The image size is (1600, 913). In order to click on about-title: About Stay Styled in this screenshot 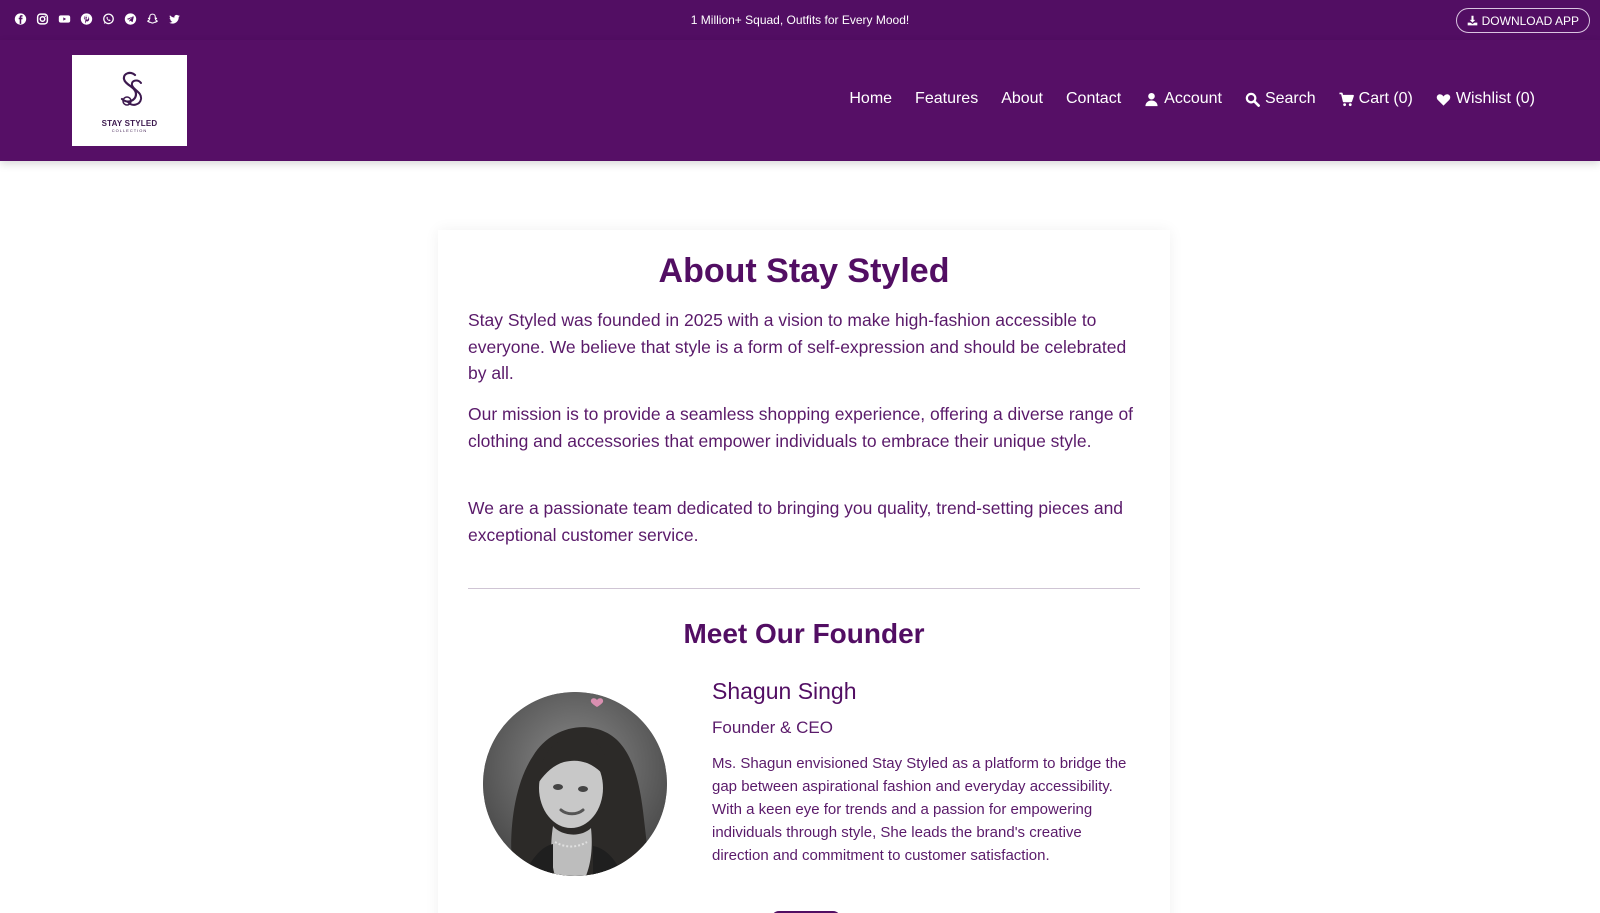, I will do `click(804, 271)`.